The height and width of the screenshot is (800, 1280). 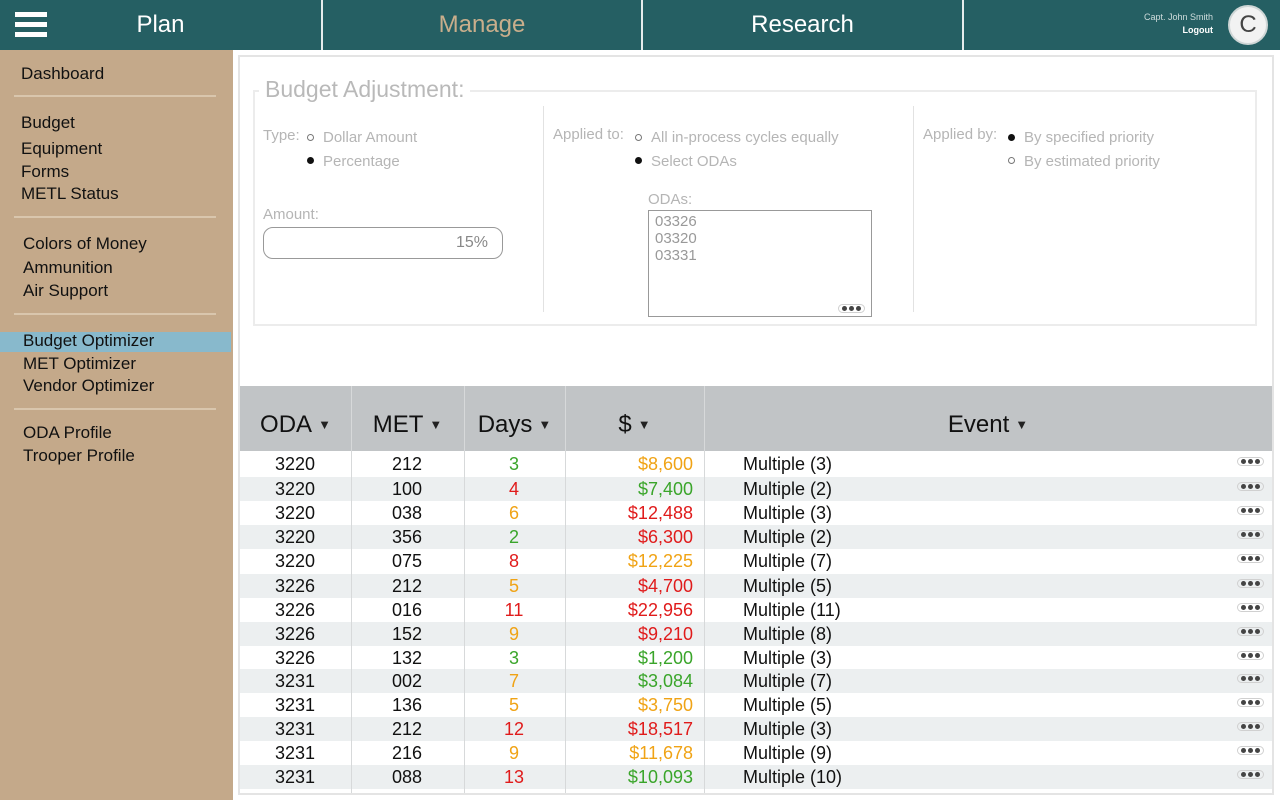 What do you see at coordinates (70, 194) in the screenshot?
I see `sidebar-item-metl-status: METL Status` at bounding box center [70, 194].